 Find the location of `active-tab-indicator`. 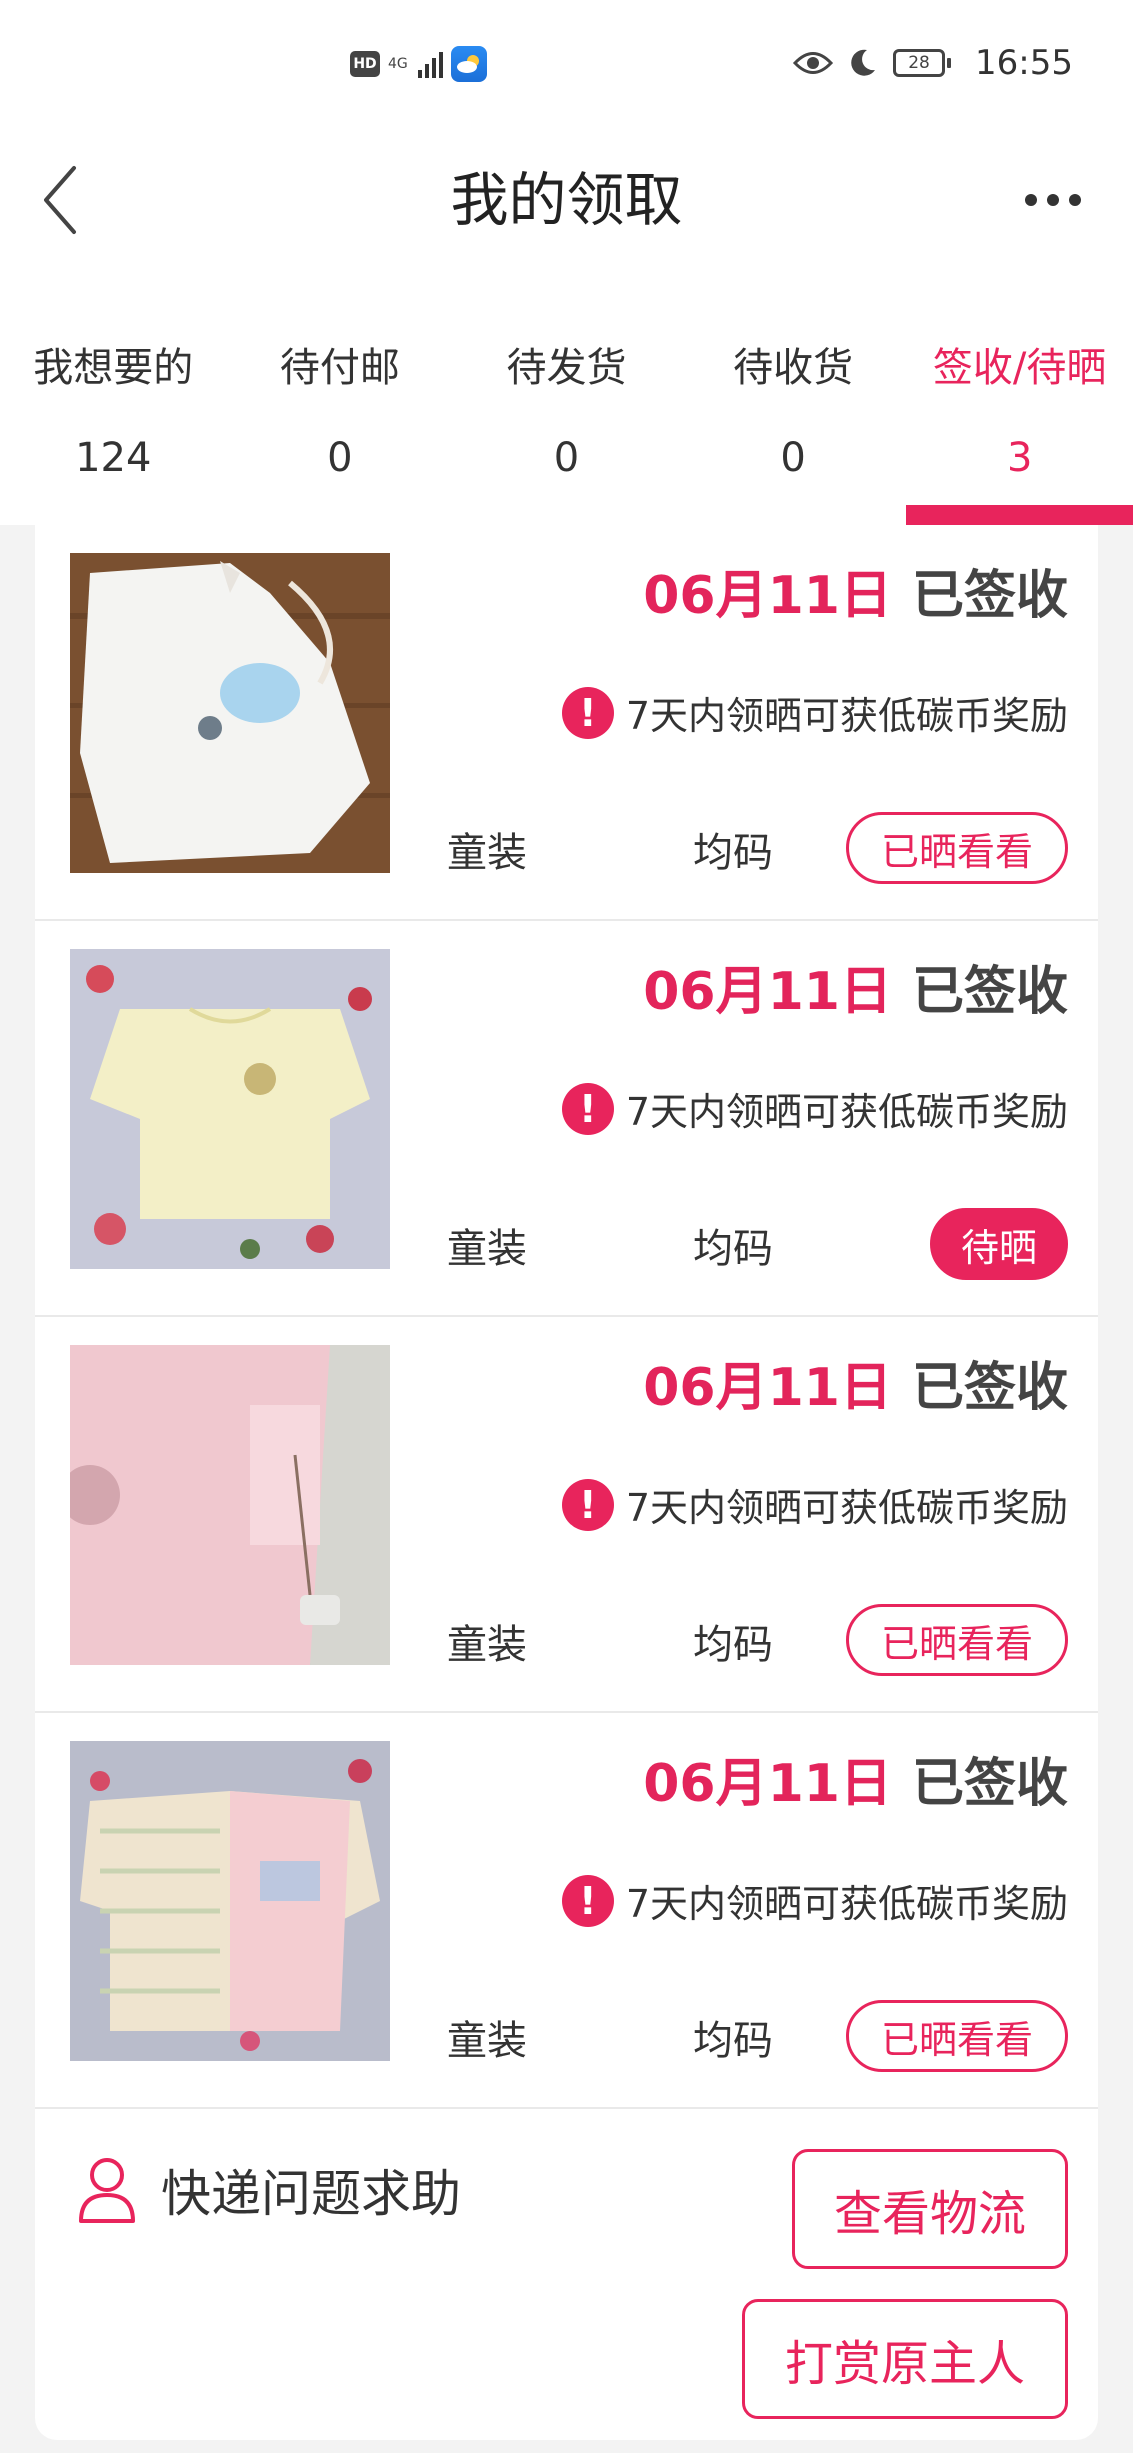

active-tab-indicator is located at coordinates (1019, 515).